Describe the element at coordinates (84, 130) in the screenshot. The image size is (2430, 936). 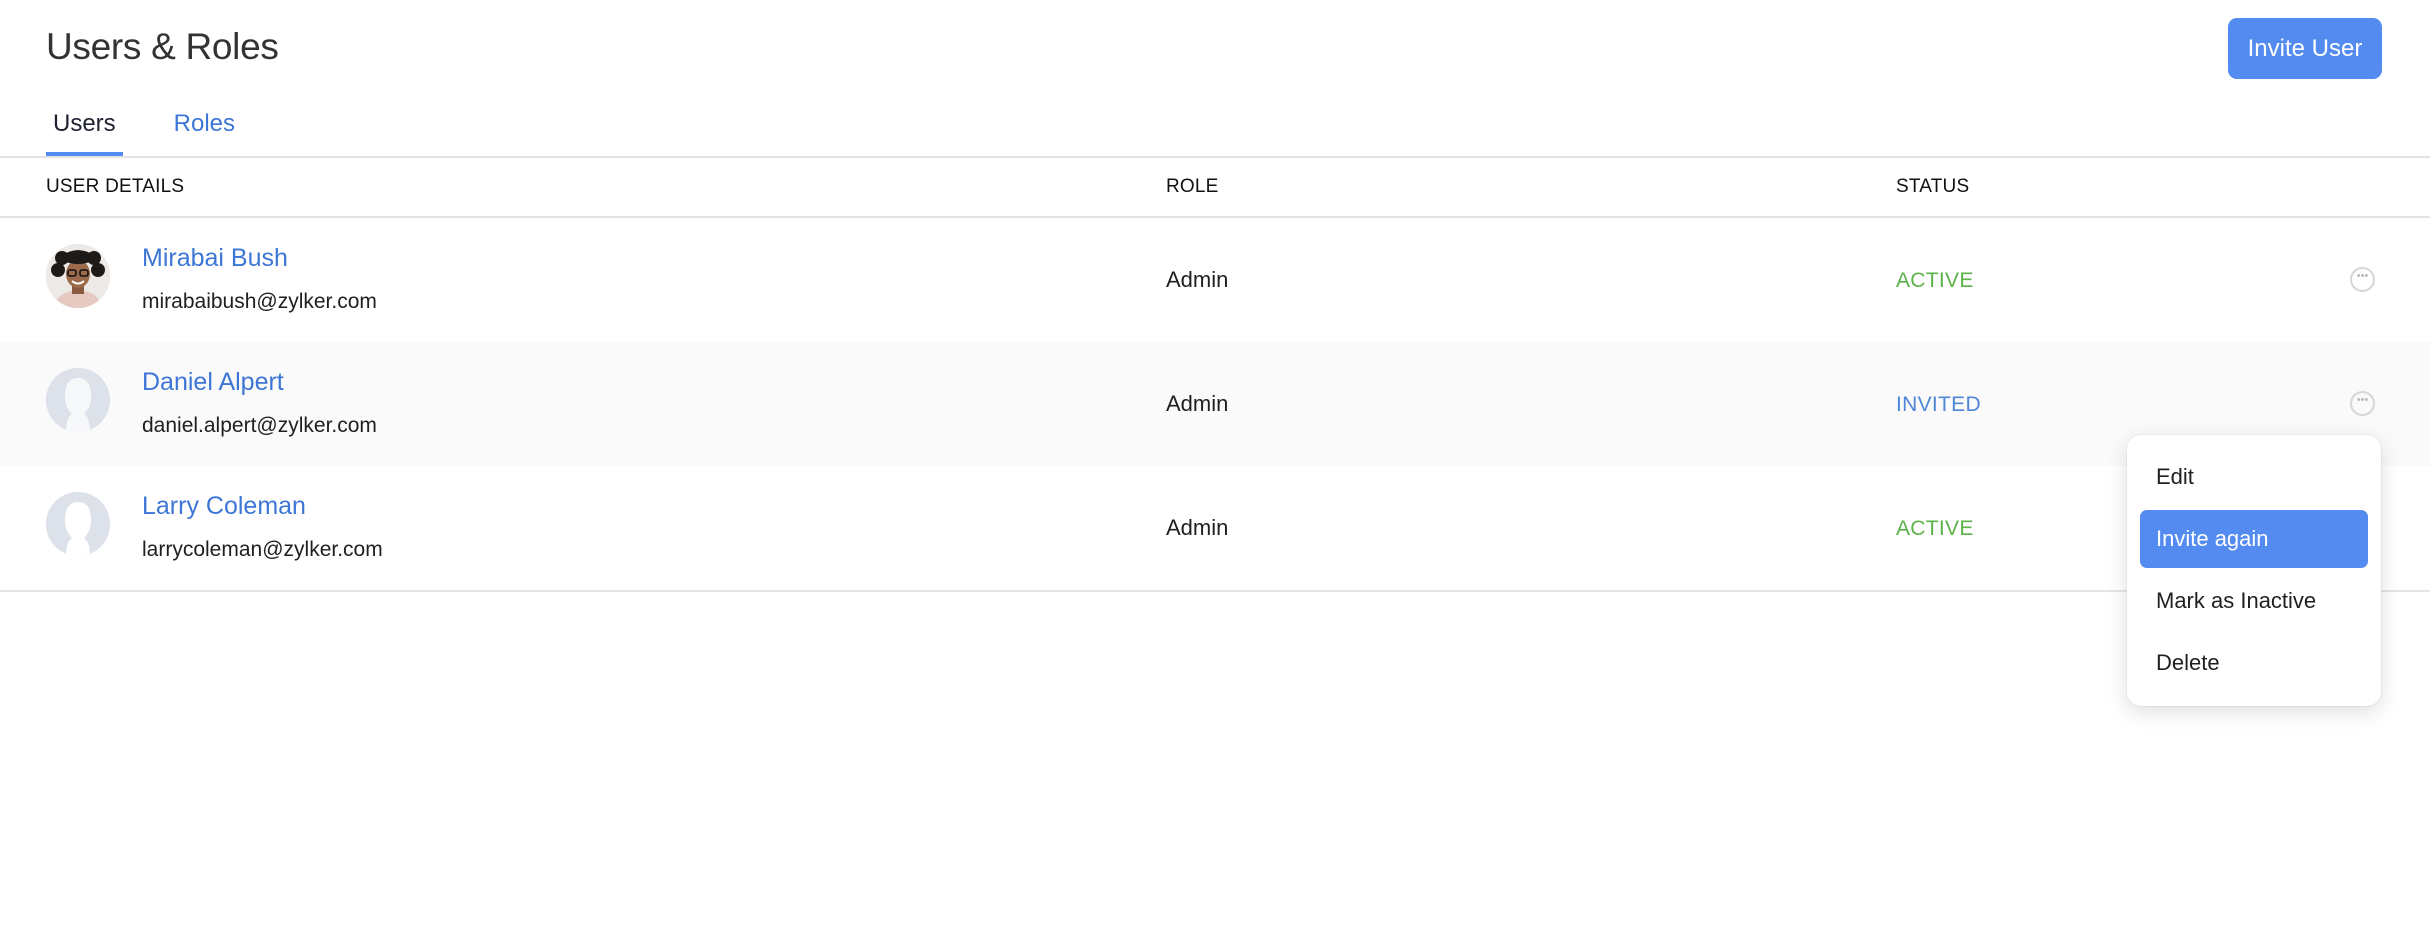
I see `tab-users: Users` at that location.